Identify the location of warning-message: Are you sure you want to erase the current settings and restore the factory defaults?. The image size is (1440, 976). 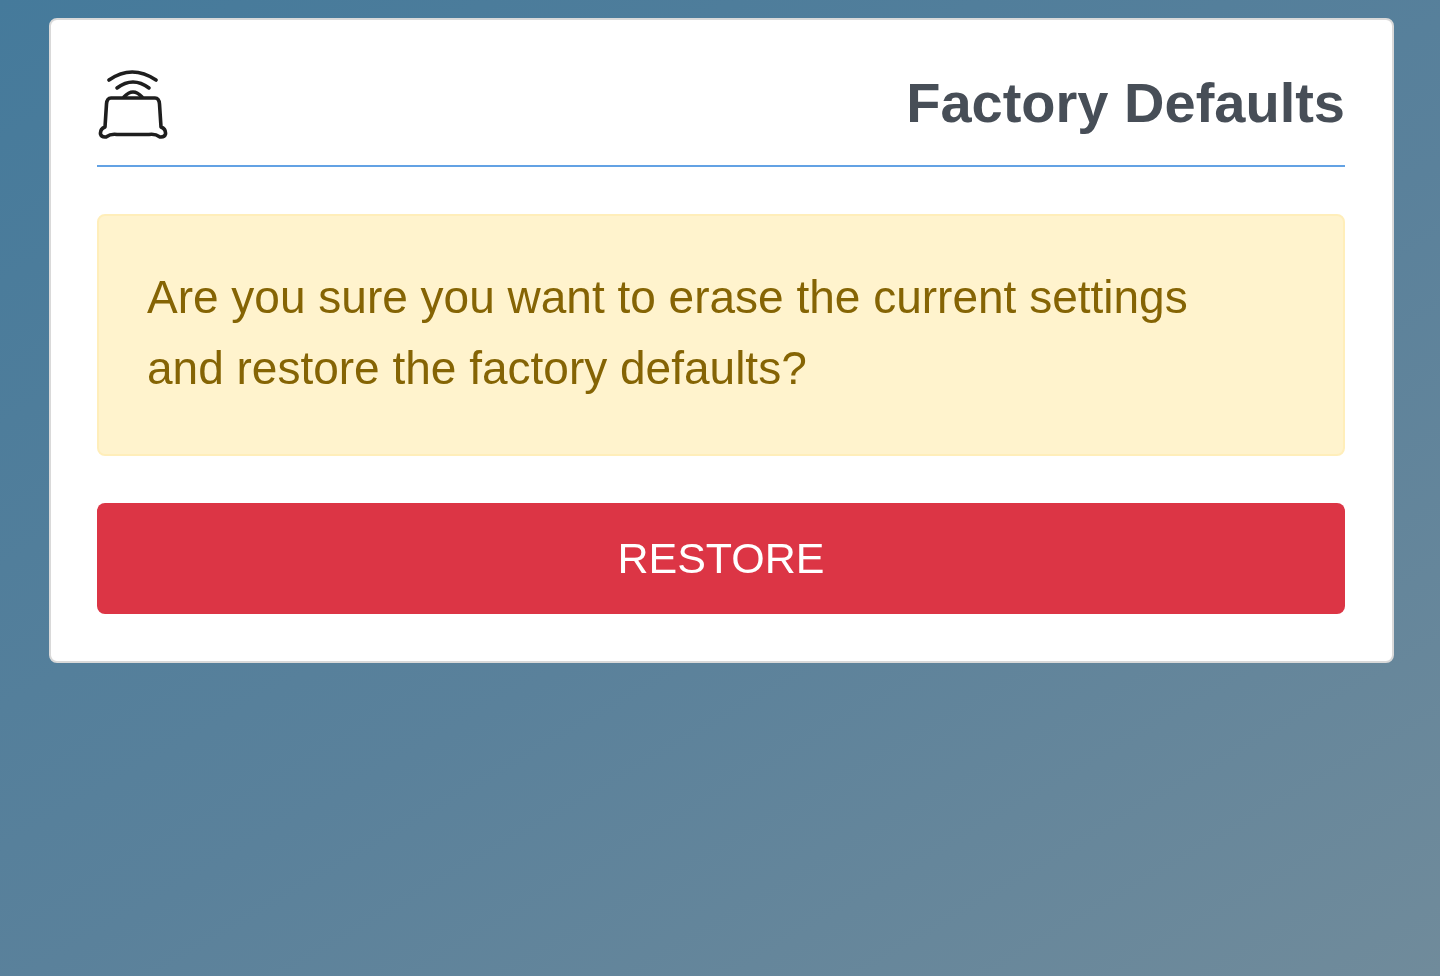
(668, 333).